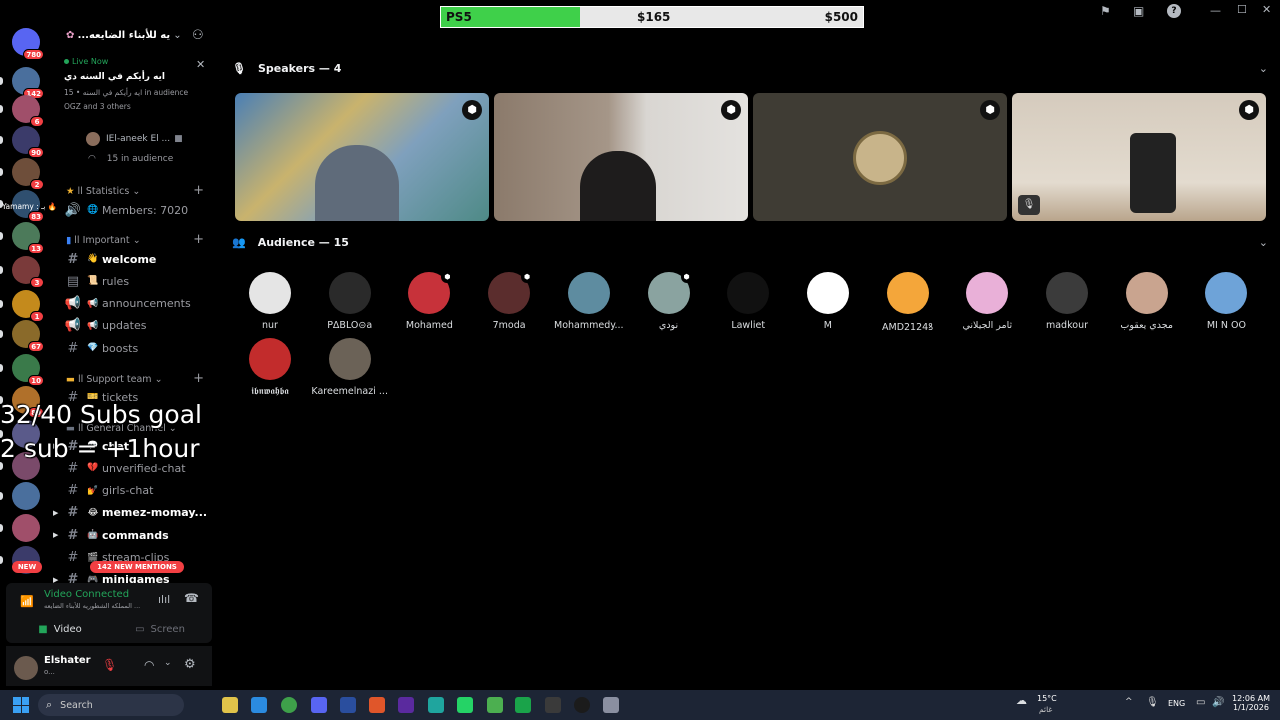  Describe the element at coordinates (377, 705) in the screenshot. I see `brave-icon` at that location.